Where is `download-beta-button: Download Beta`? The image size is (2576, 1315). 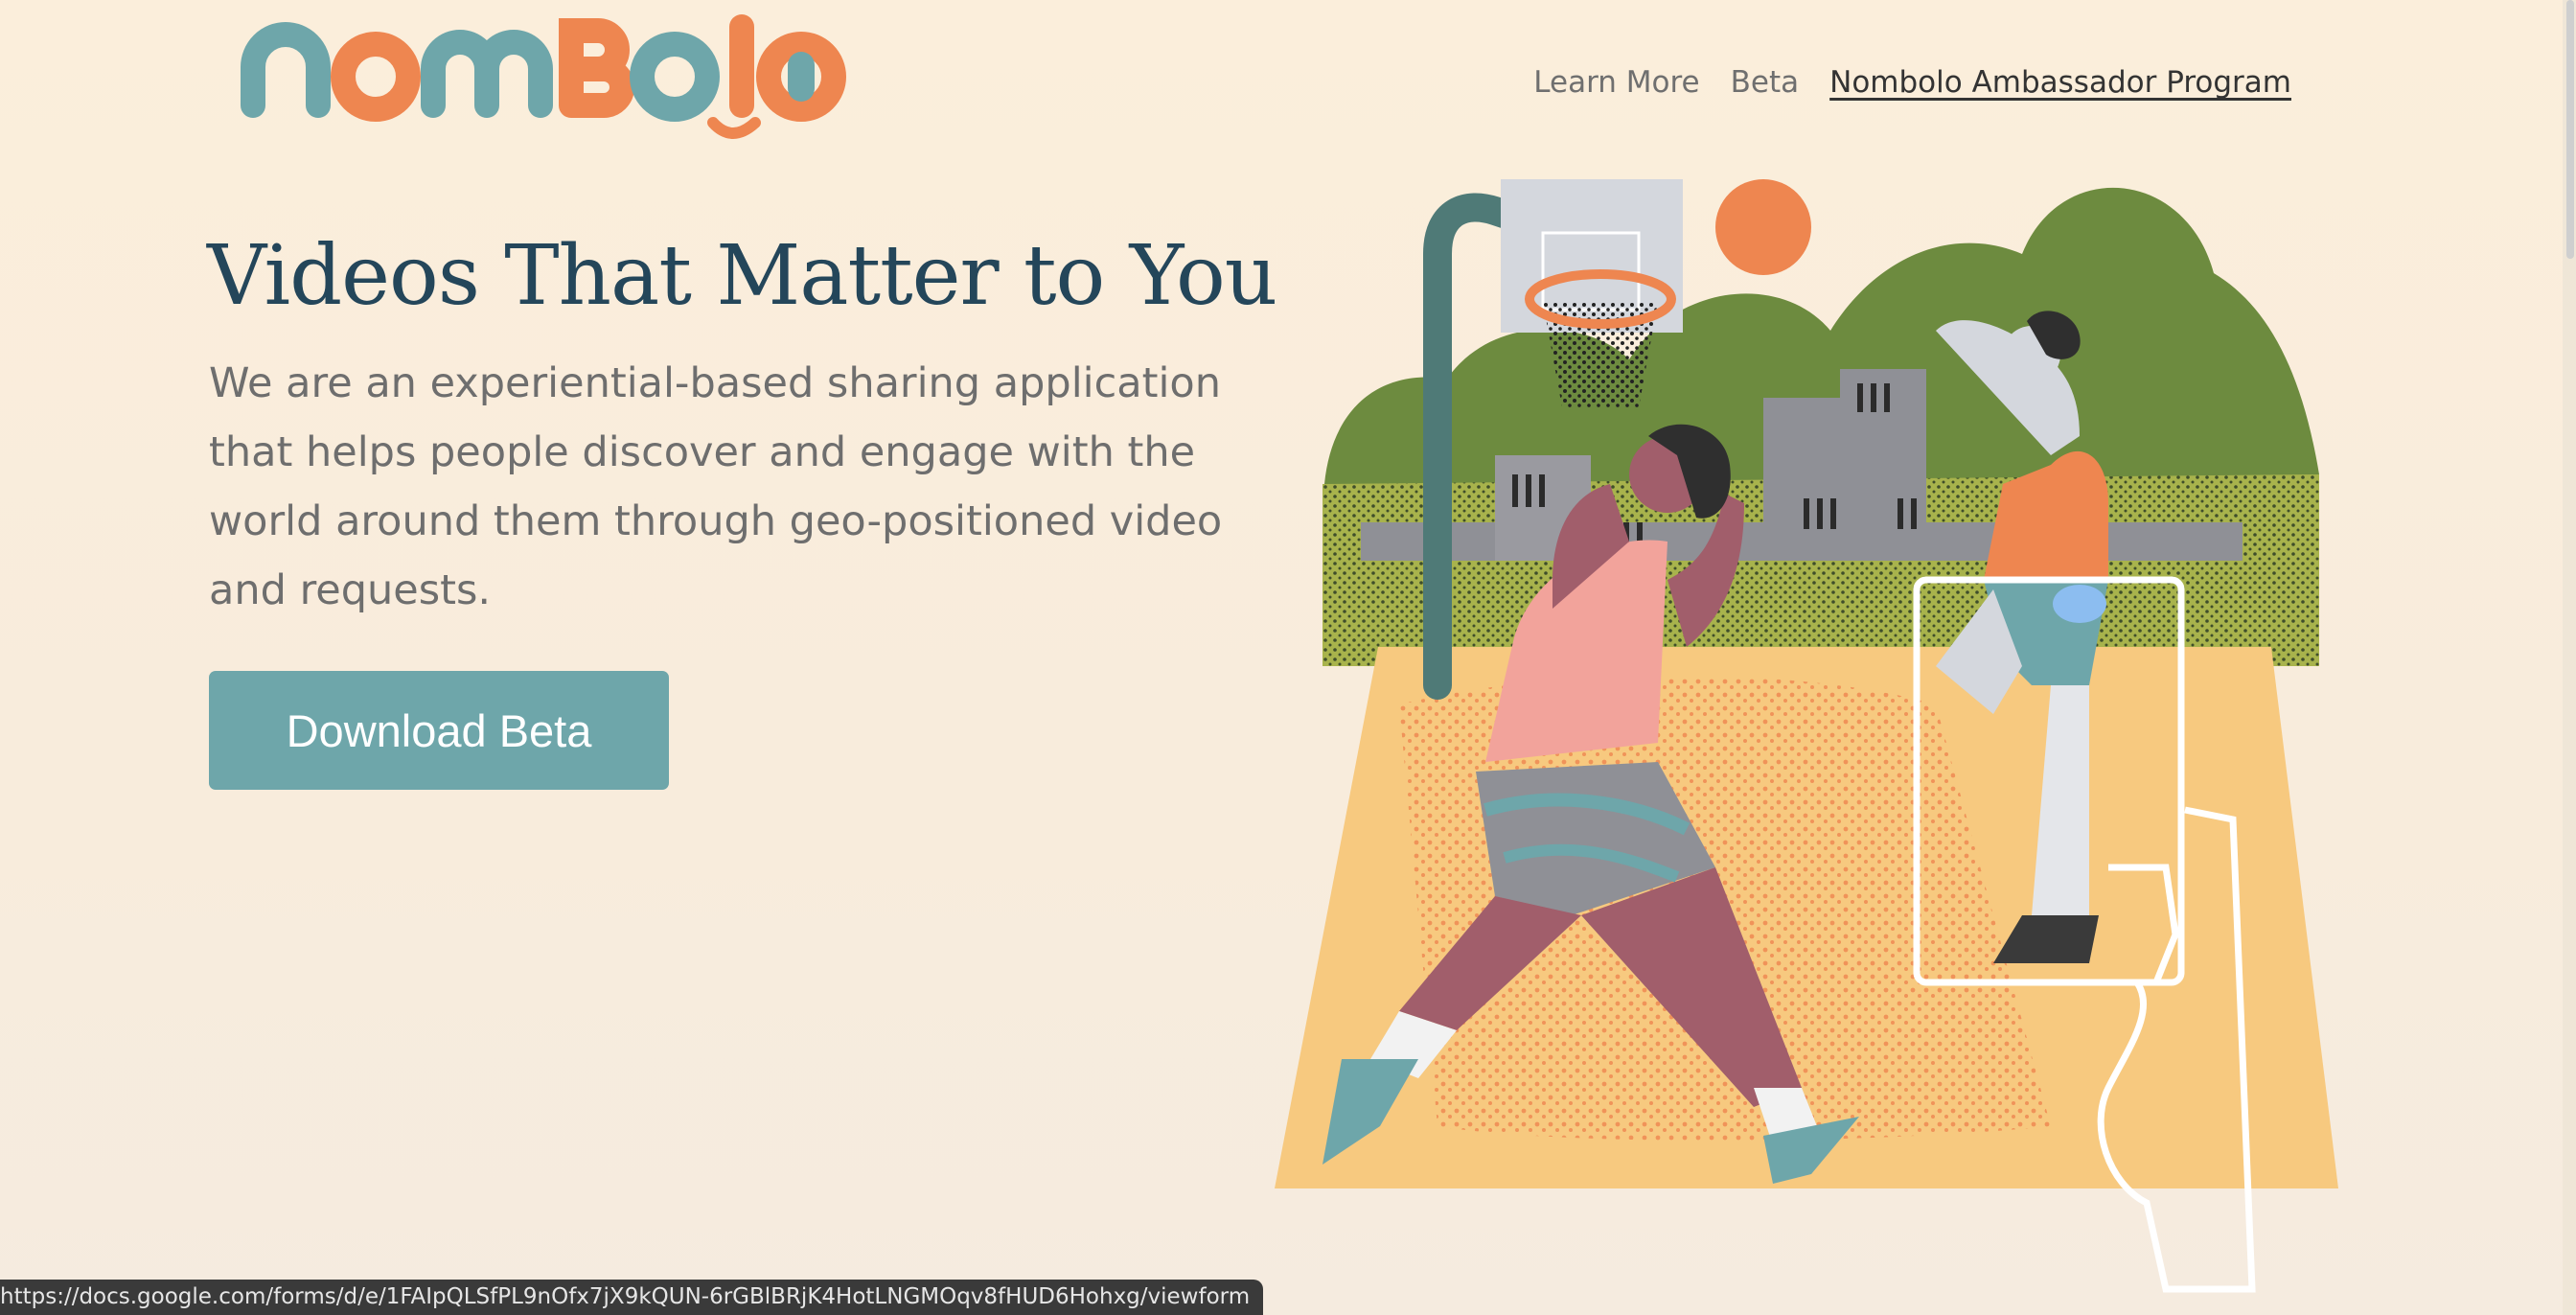
download-beta-button: Download Beta is located at coordinates (439, 730).